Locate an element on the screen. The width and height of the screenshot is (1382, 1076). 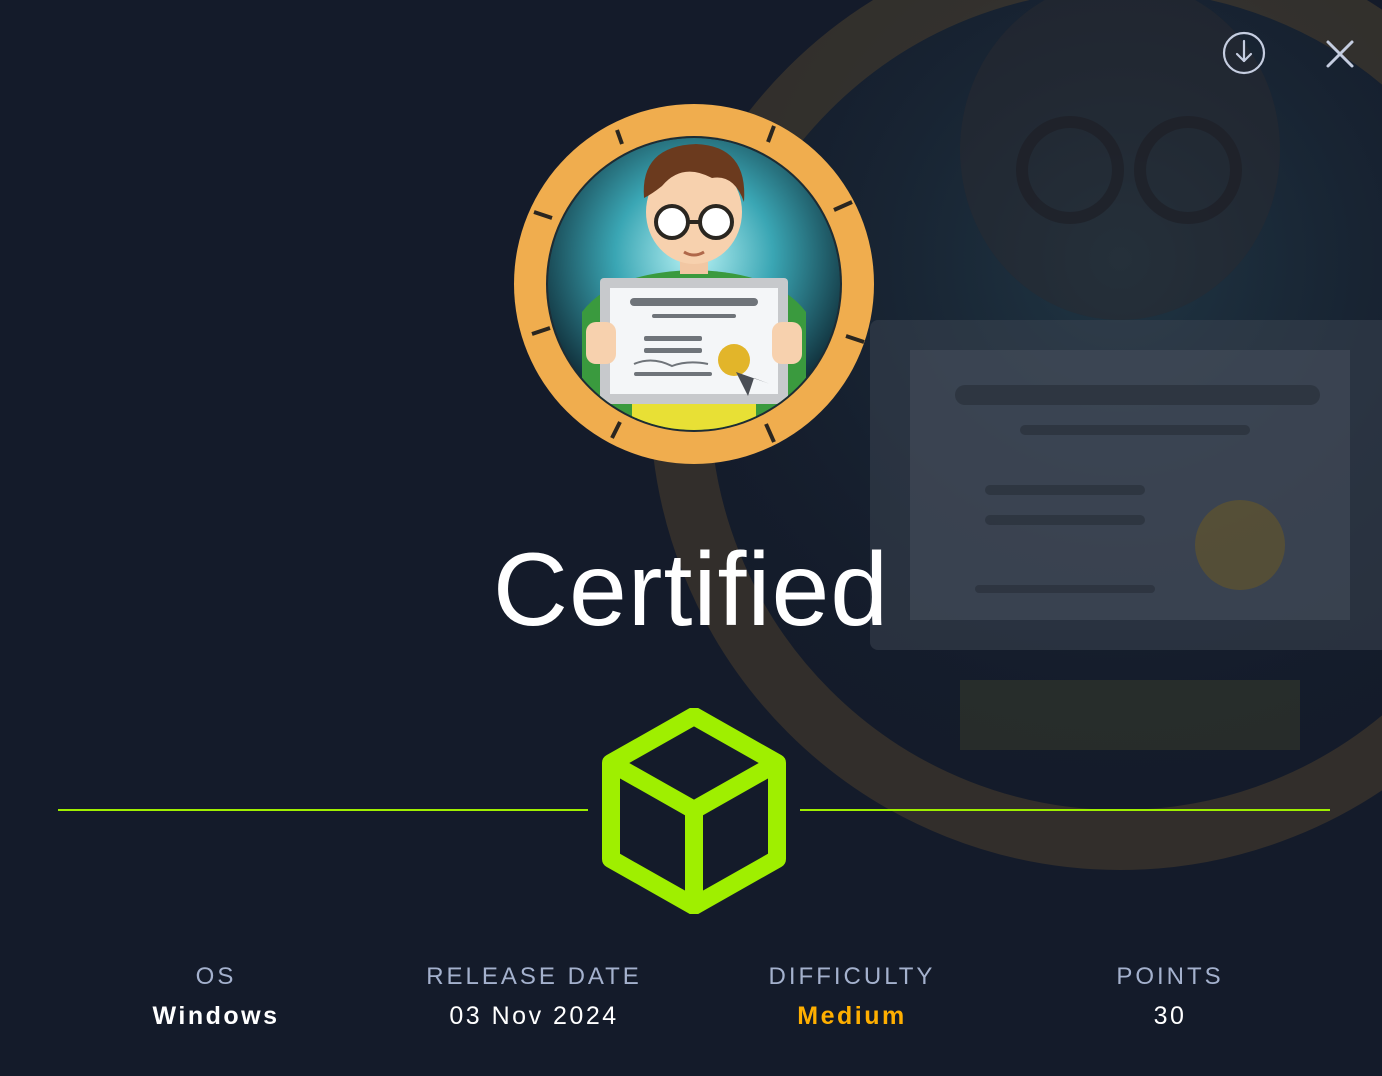
stat-points-value: 30 is located at coordinates (1170, 1016).